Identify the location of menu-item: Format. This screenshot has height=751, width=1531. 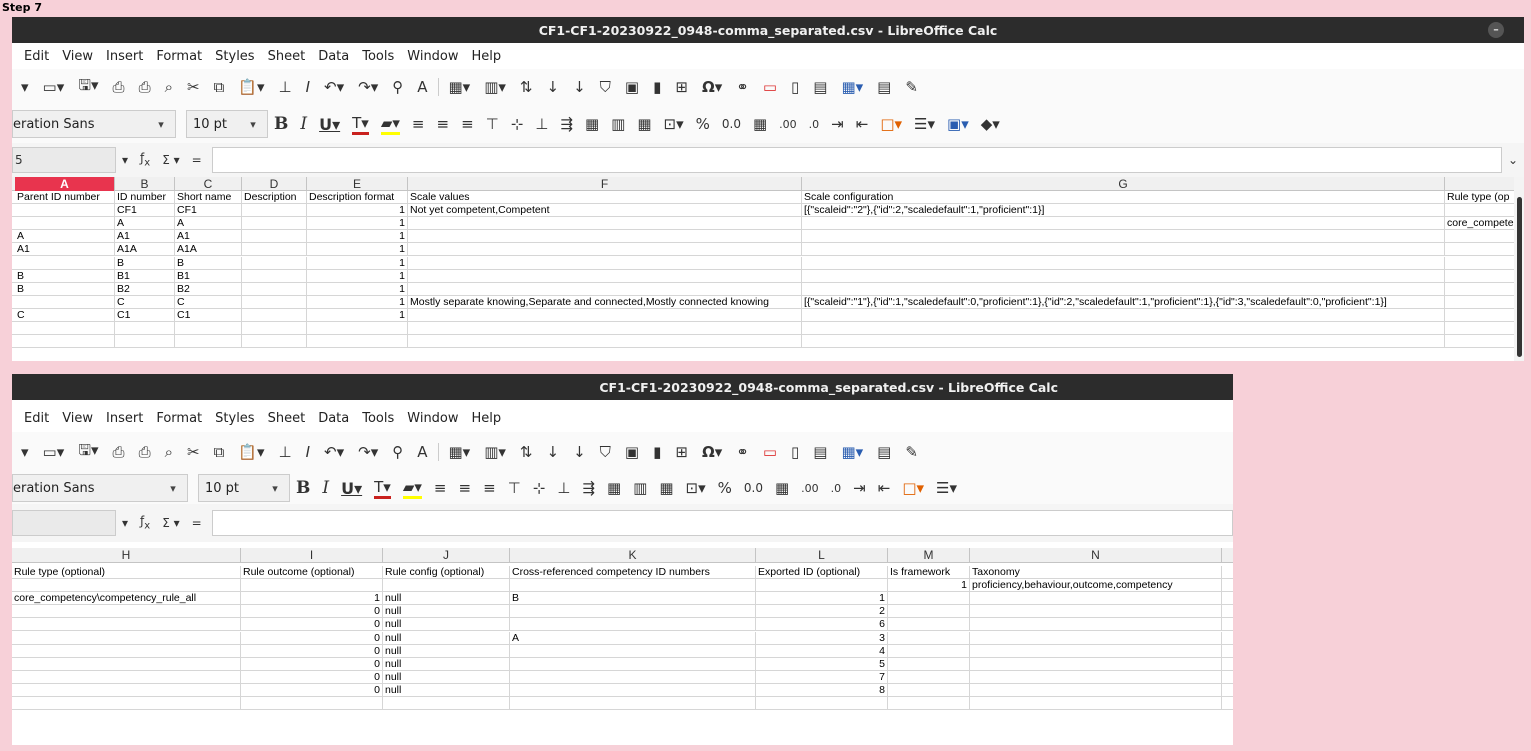
(179, 56).